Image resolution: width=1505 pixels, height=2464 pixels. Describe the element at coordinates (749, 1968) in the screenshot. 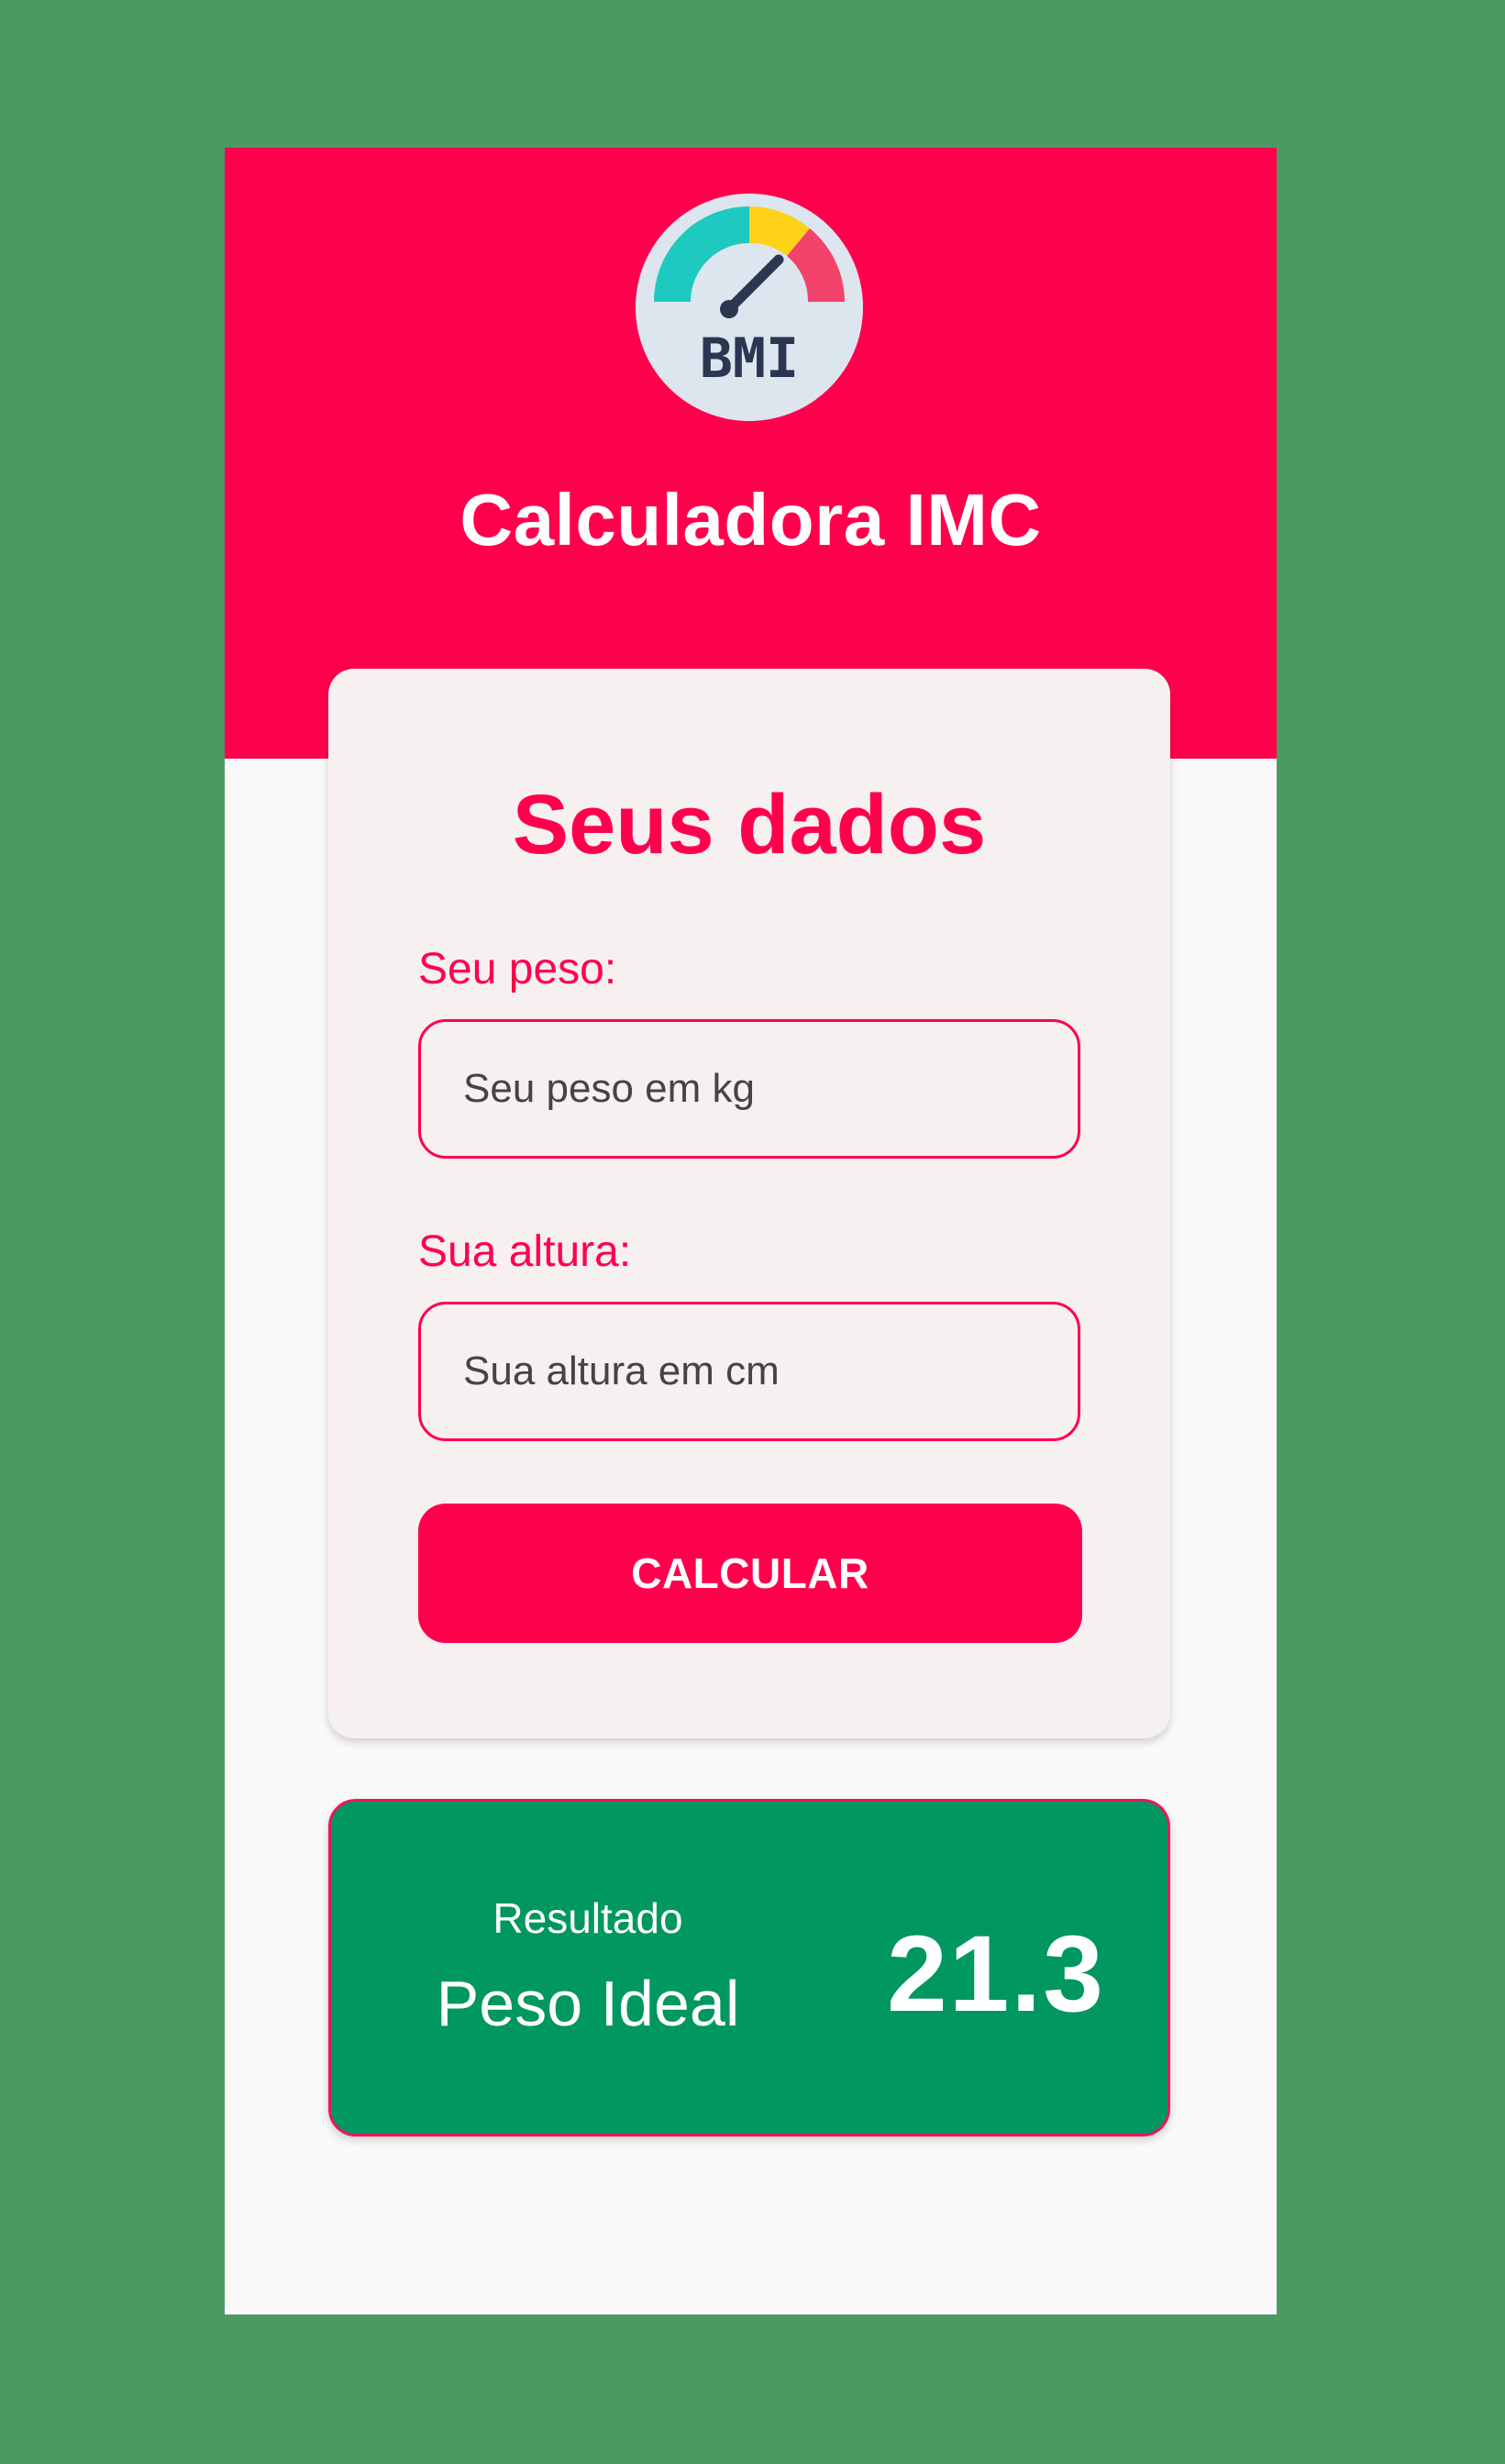

I see `result-card: Resultado Peso Ideal 21.3` at that location.